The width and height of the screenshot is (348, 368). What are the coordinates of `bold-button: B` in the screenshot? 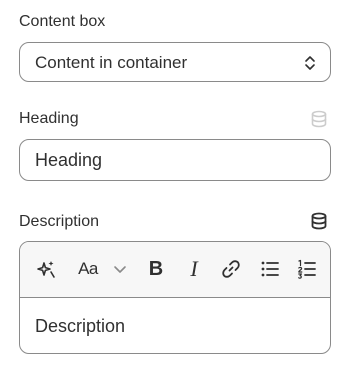 It's located at (156, 269).